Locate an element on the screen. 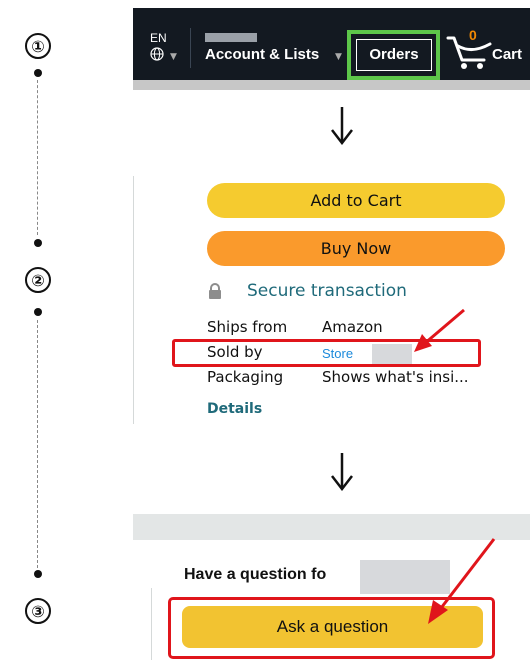 The image size is (530, 660). lock-icon is located at coordinates (215, 291).